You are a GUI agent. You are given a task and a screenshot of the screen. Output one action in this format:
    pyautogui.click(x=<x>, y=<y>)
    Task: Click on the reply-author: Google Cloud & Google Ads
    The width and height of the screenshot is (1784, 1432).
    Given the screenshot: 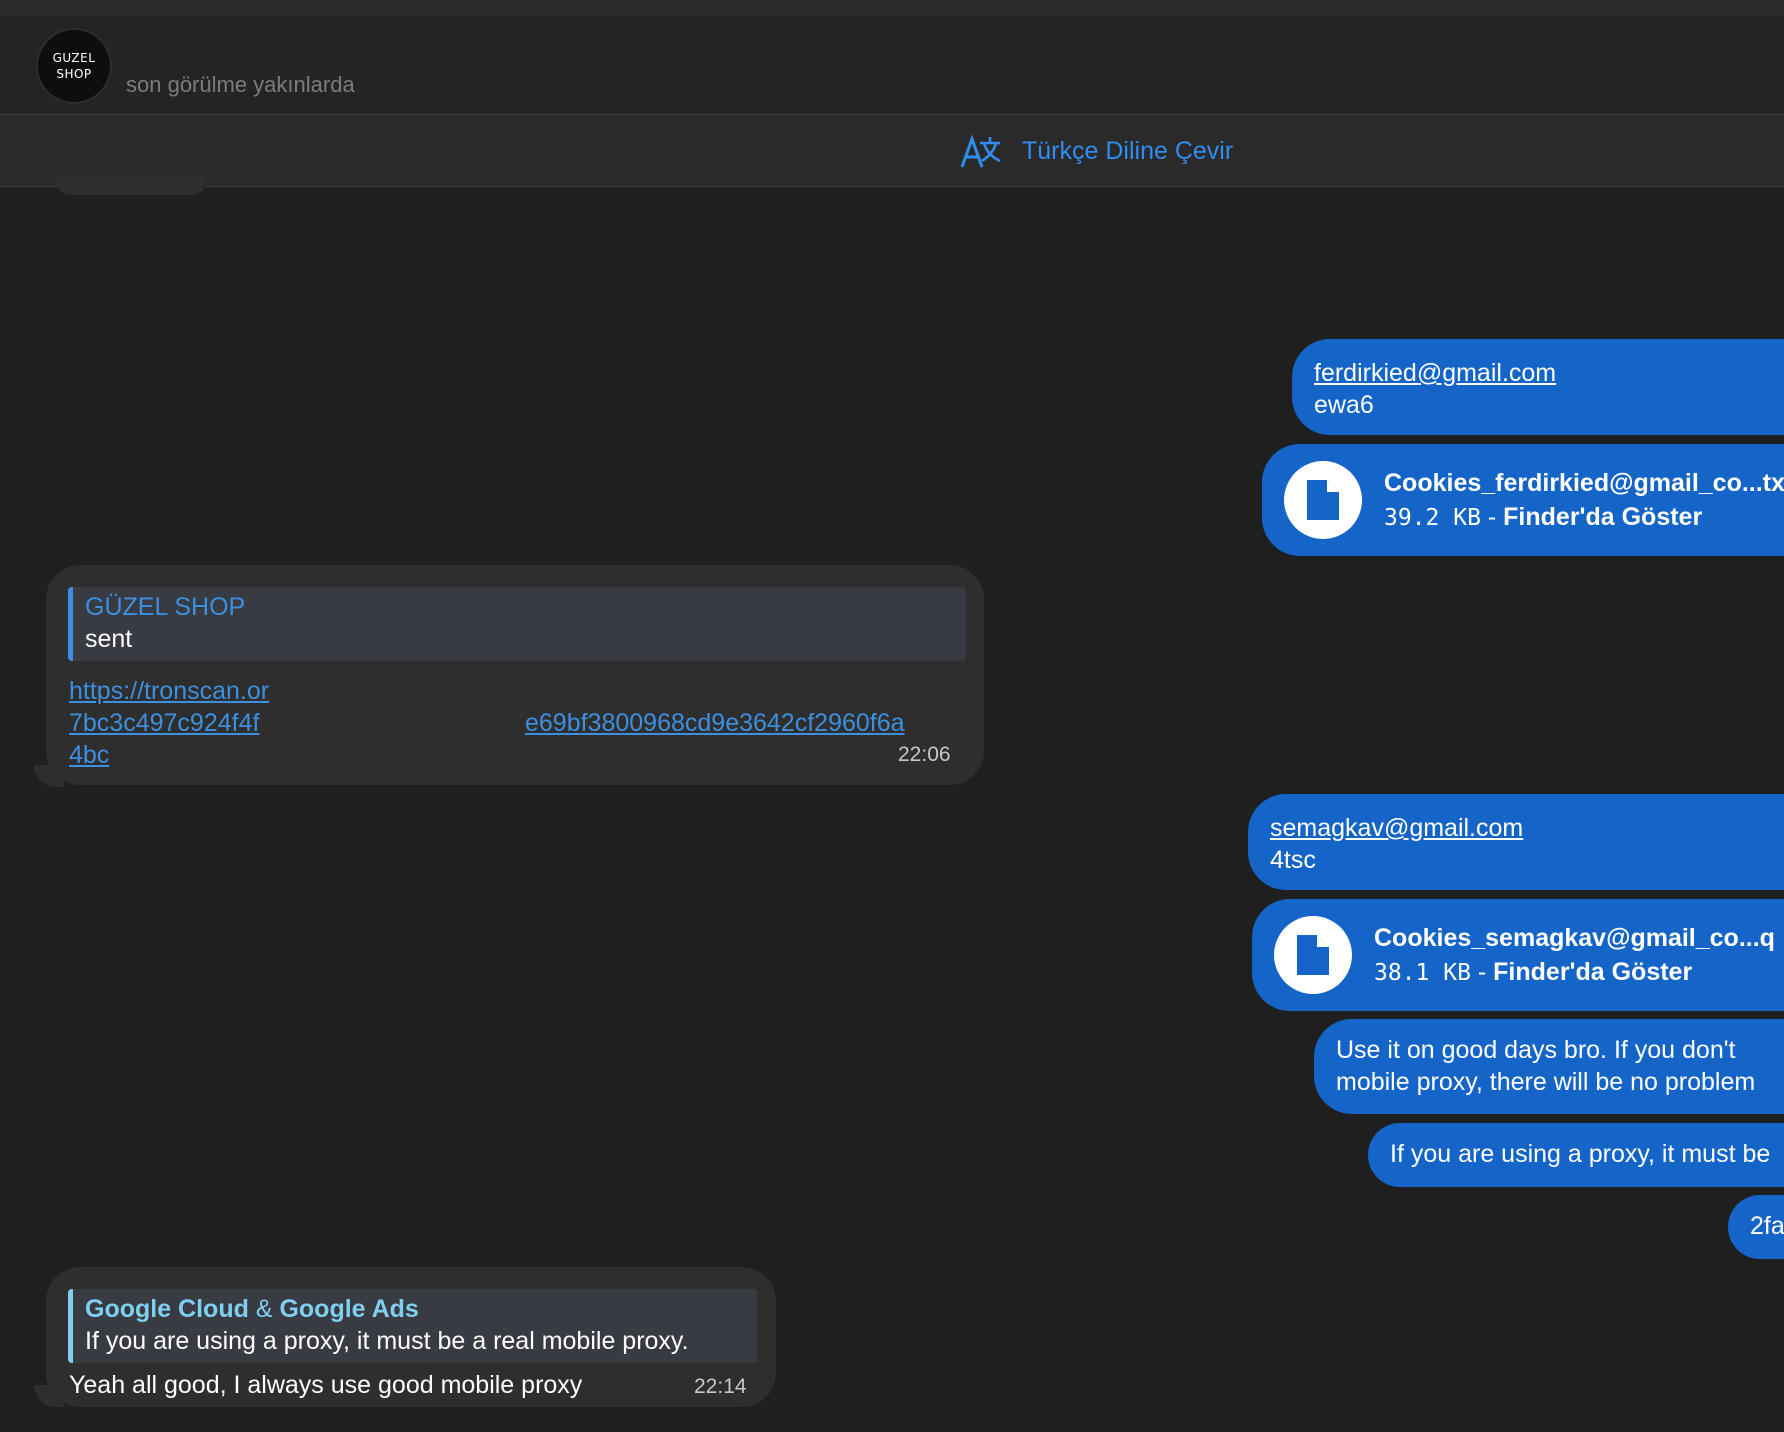 What is the action you would take?
    pyautogui.click(x=252, y=1309)
    